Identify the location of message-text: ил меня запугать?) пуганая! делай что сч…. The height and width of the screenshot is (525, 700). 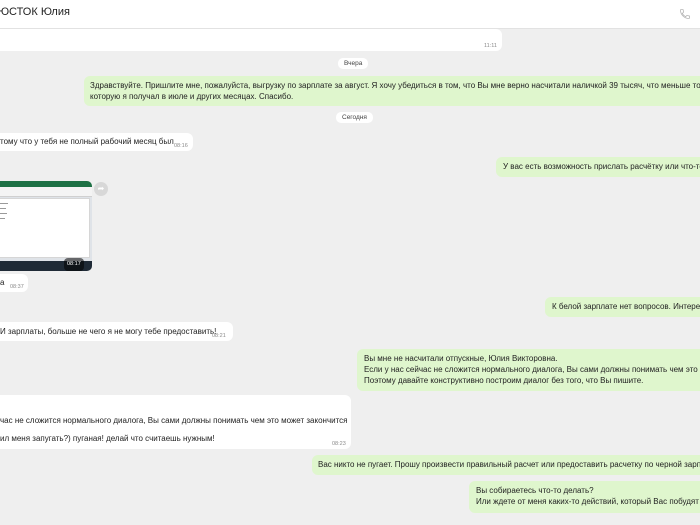
(107, 438).